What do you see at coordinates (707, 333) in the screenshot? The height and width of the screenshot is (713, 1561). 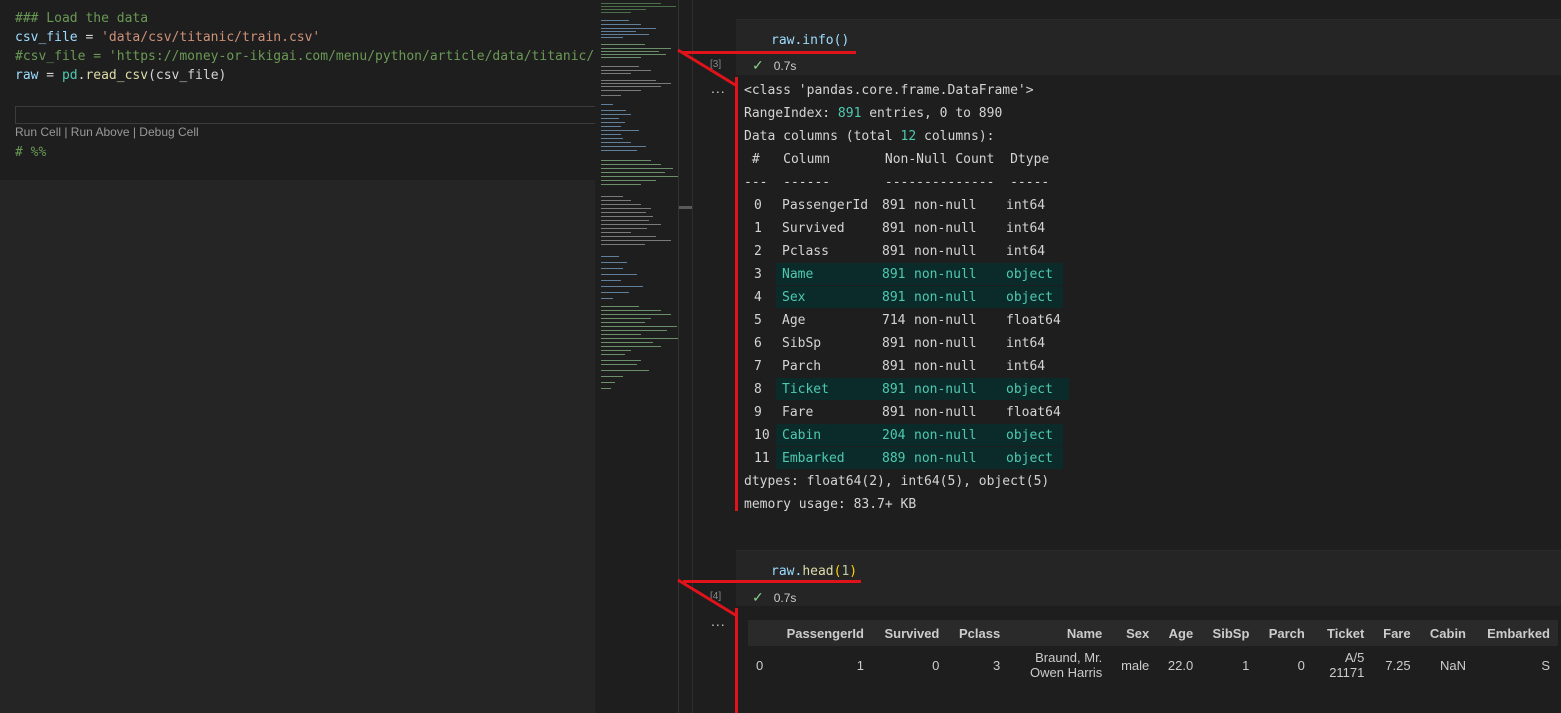 I see `annotation-diagonals` at bounding box center [707, 333].